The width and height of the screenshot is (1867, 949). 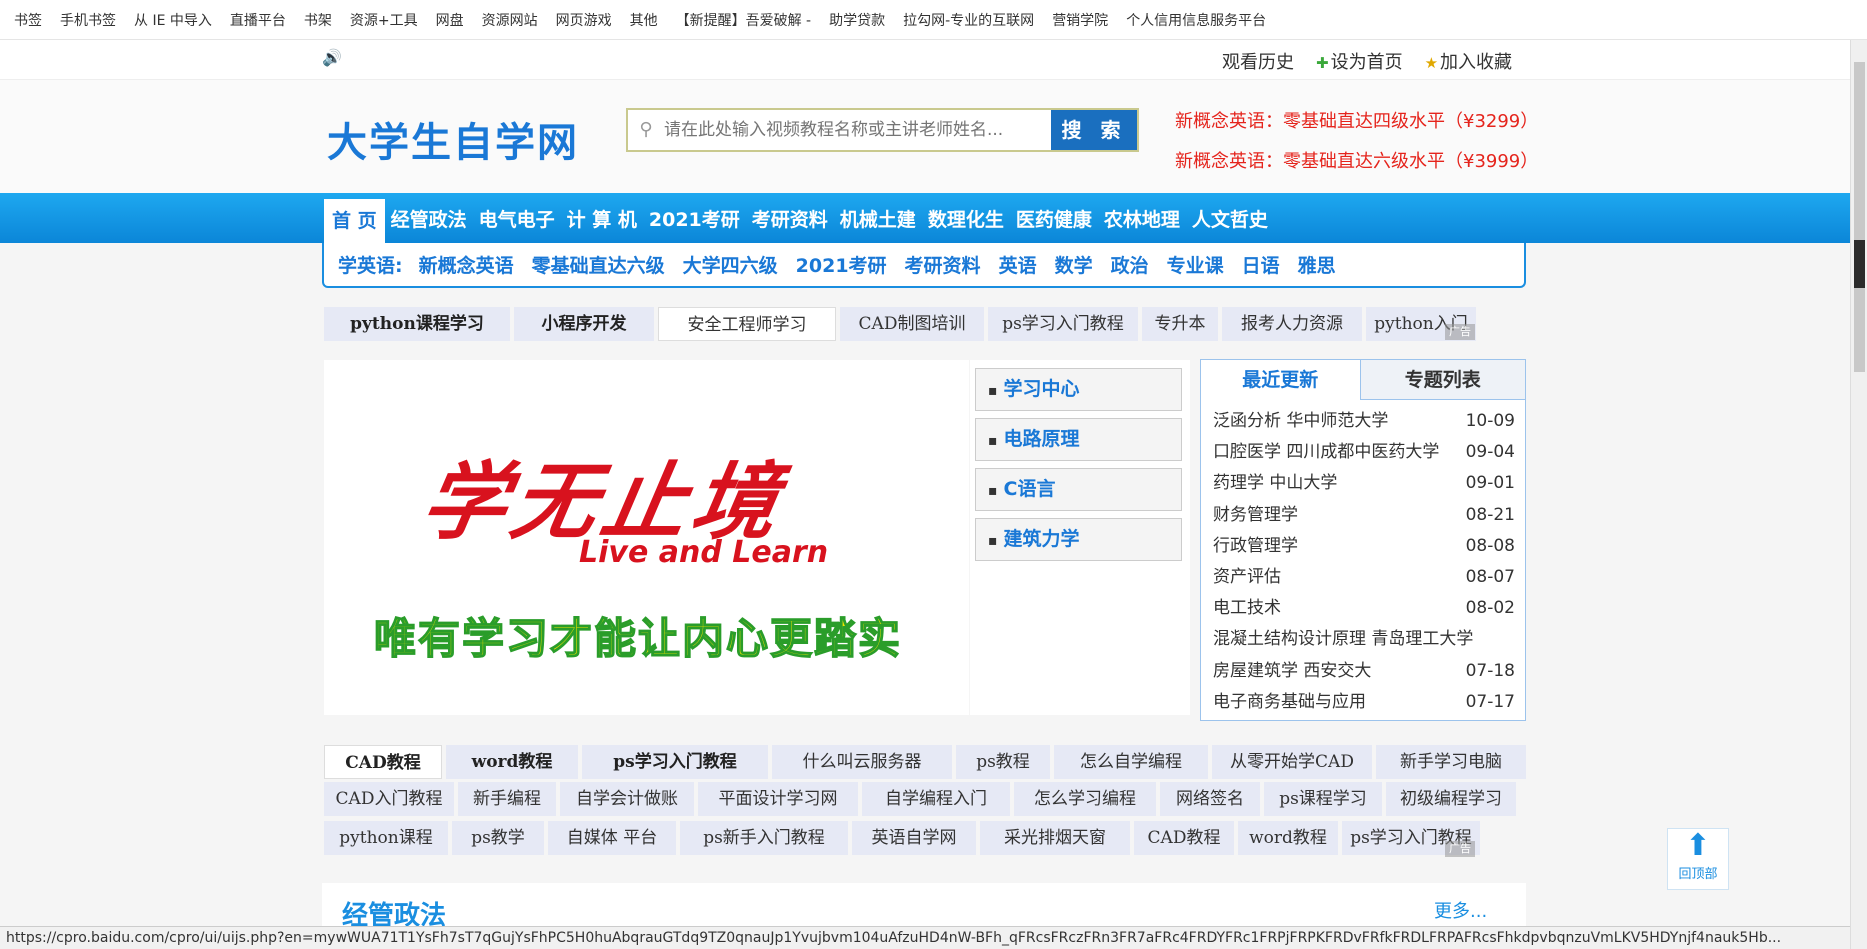 I want to click on search-button: 搜 索, so click(x=1094, y=130).